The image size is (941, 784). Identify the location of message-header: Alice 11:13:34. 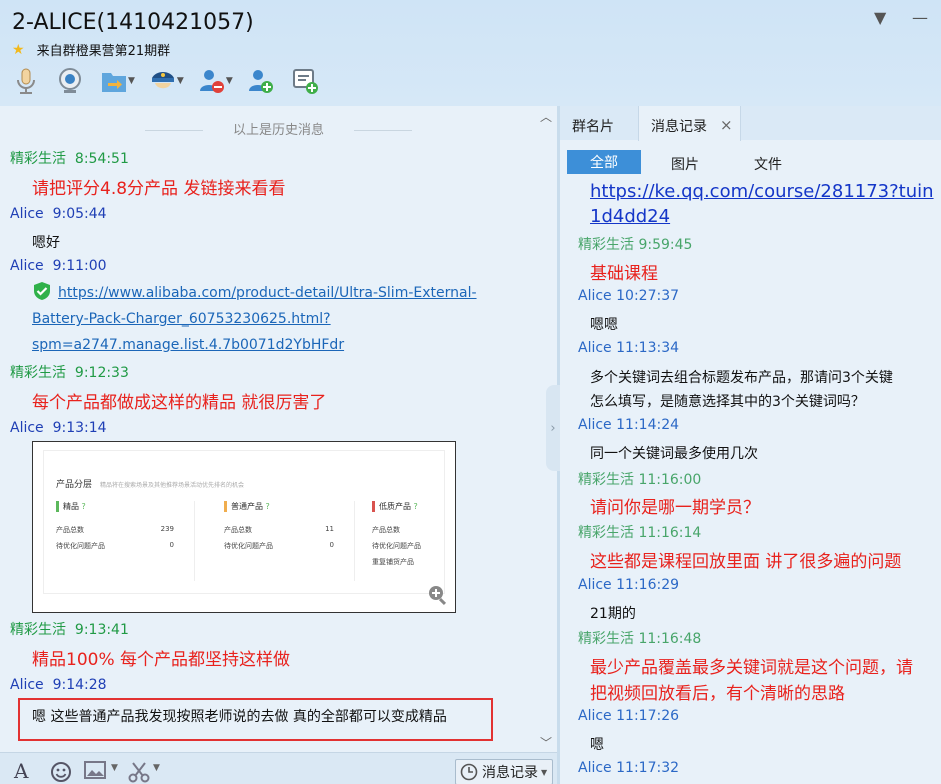
(629, 348).